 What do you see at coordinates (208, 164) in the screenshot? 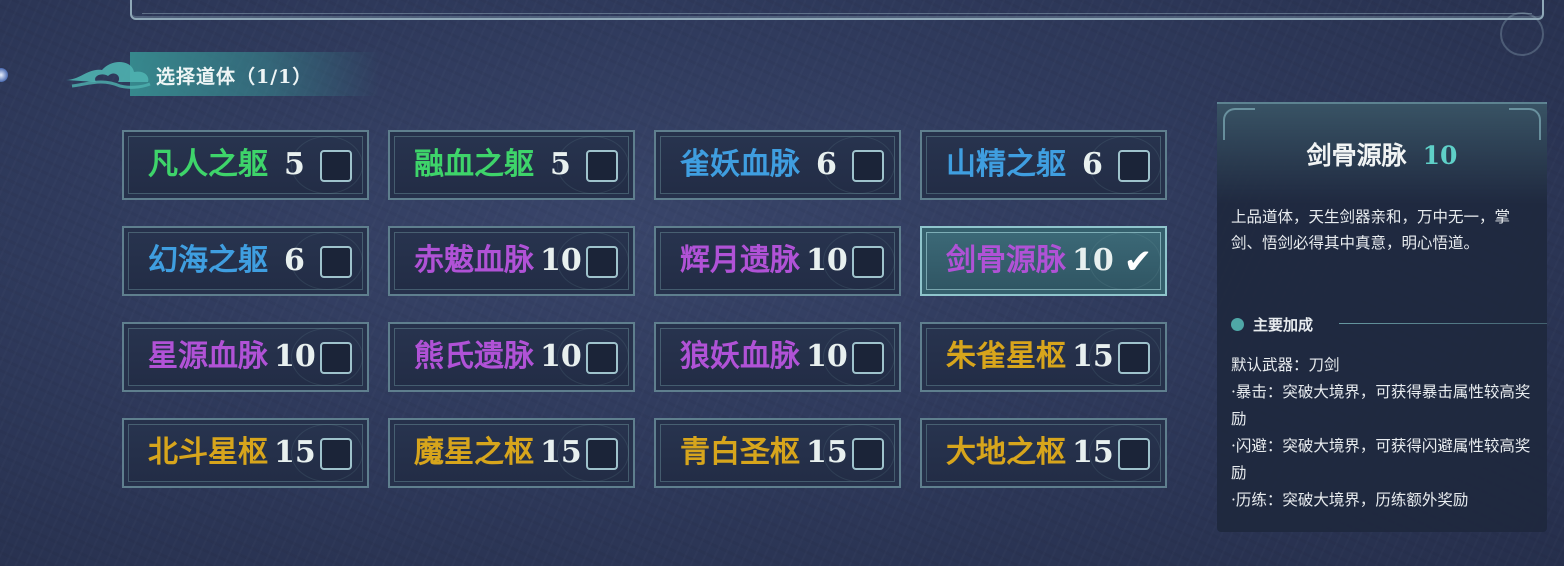
I see `option-name: 凡人之躯` at bounding box center [208, 164].